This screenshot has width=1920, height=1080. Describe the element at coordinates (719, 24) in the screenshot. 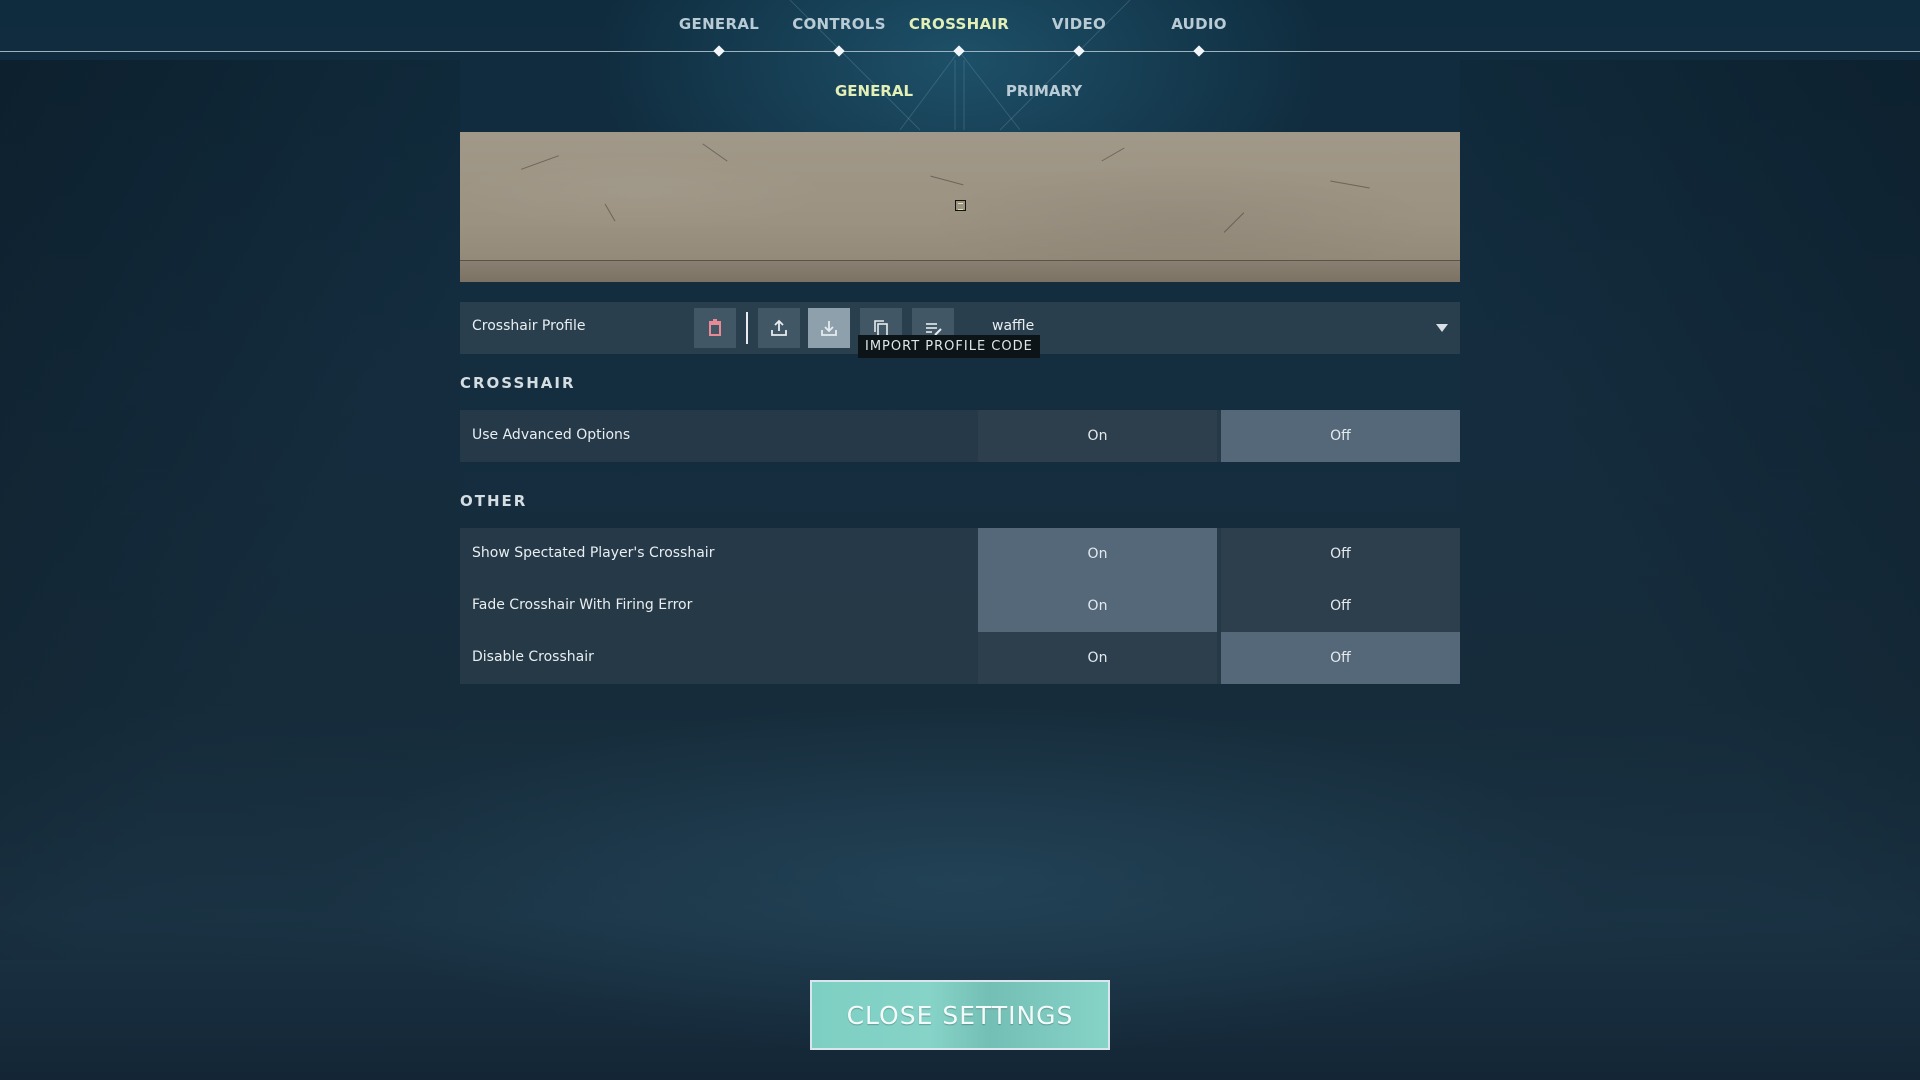

I see `tab-general: GENERAL` at that location.